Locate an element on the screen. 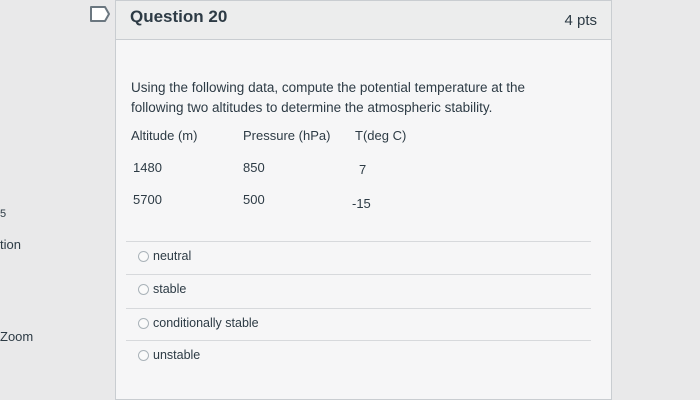 The image size is (700, 400). question-points: 4 pts is located at coordinates (580, 20).